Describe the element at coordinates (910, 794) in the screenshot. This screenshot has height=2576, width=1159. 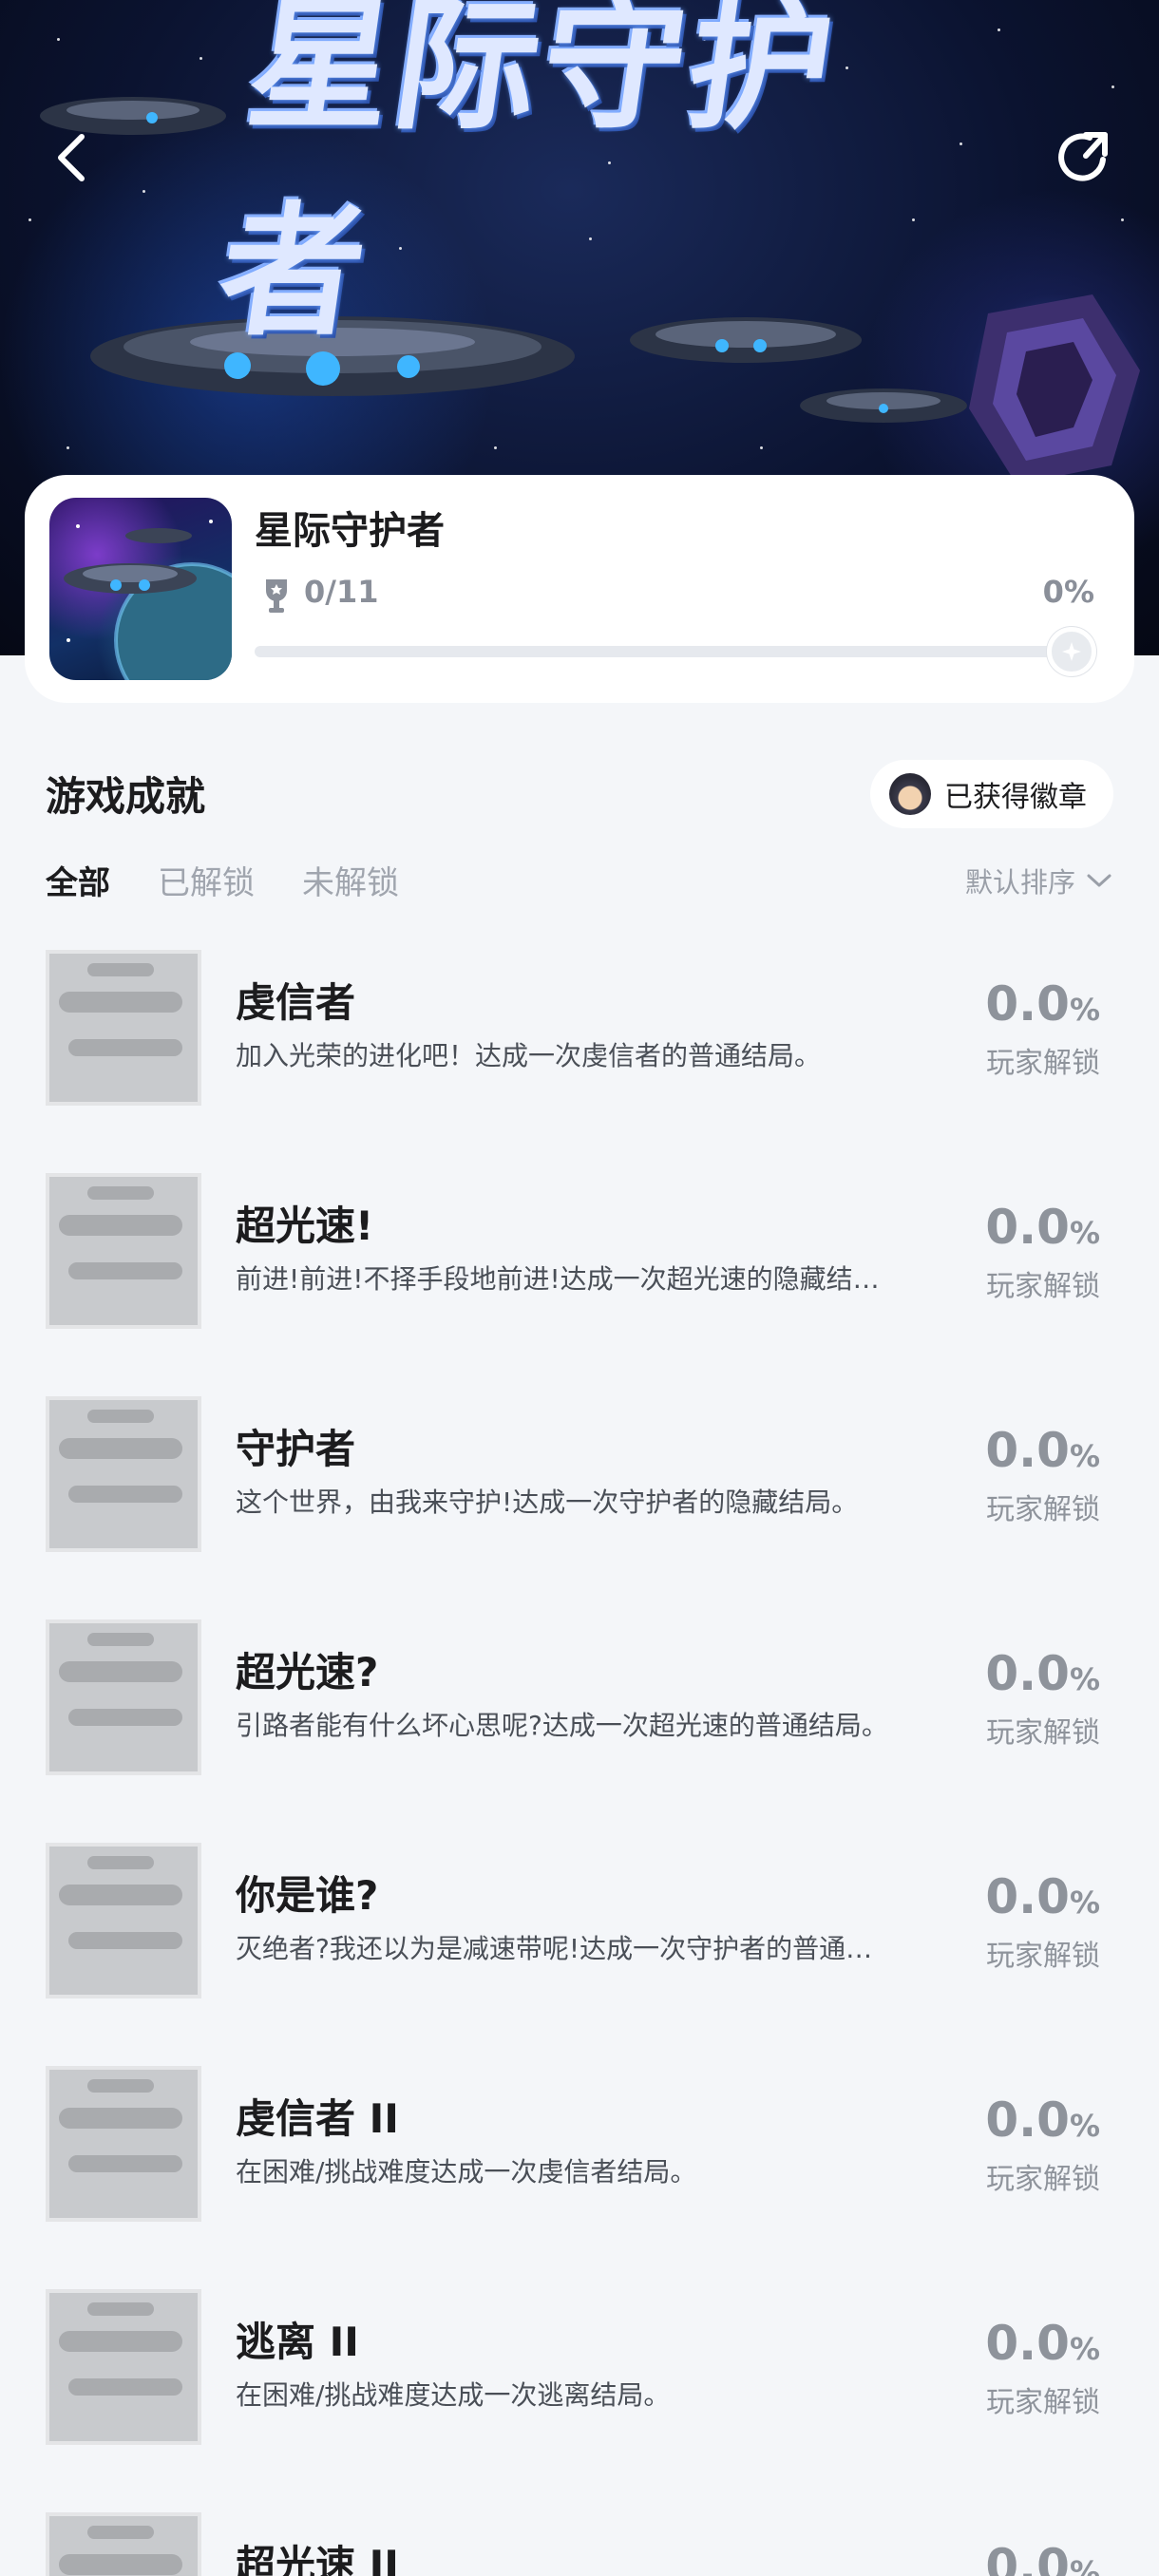
I see `avatar` at that location.